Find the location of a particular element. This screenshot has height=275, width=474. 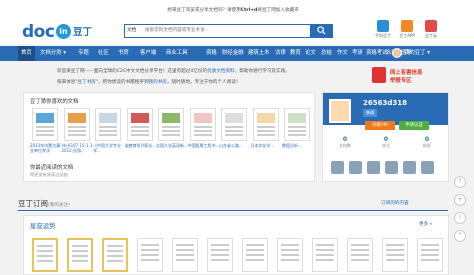

nav-item-community: 社区 is located at coordinates (103, 53).